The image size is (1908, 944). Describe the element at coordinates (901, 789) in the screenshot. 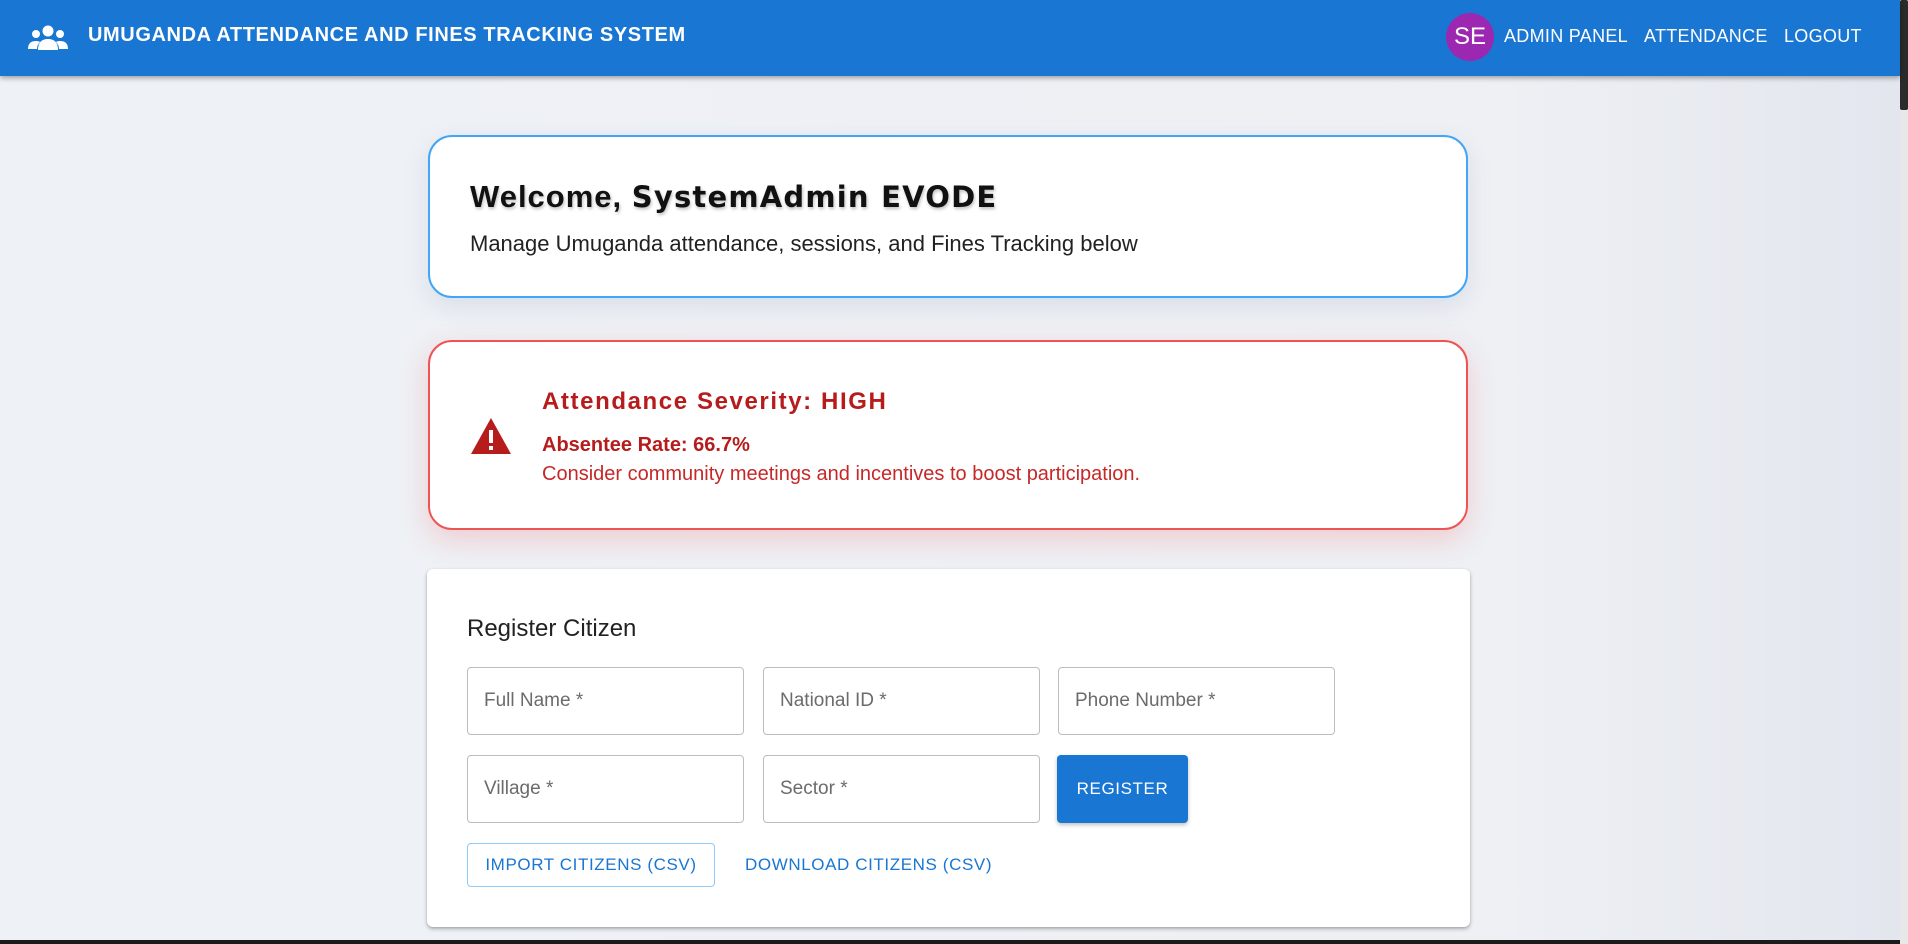

I see `sector-field: Sector *` at that location.